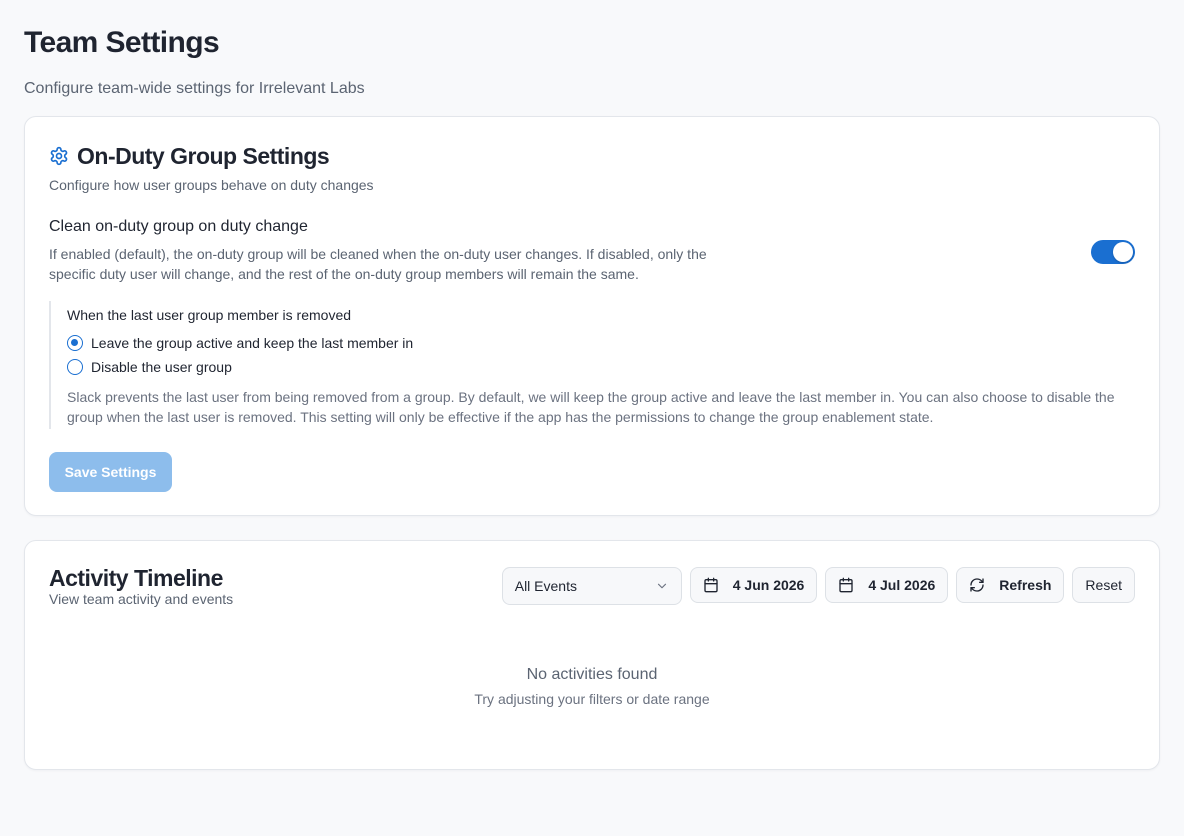  What do you see at coordinates (601, 367) in the screenshot?
I see `radio-option-disable-group: Disable the user group` at bounding box center [601, 367].